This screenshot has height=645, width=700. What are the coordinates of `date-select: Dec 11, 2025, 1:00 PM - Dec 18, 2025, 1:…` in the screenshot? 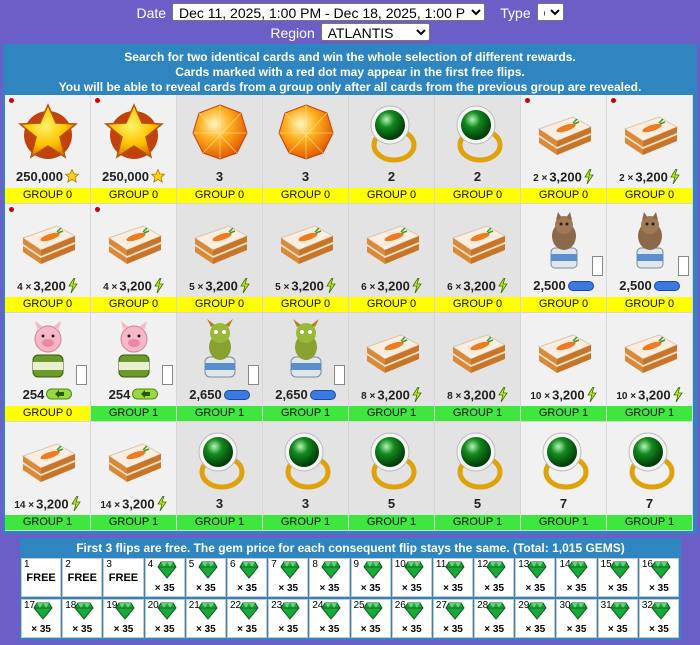 It's located at (328, 12).